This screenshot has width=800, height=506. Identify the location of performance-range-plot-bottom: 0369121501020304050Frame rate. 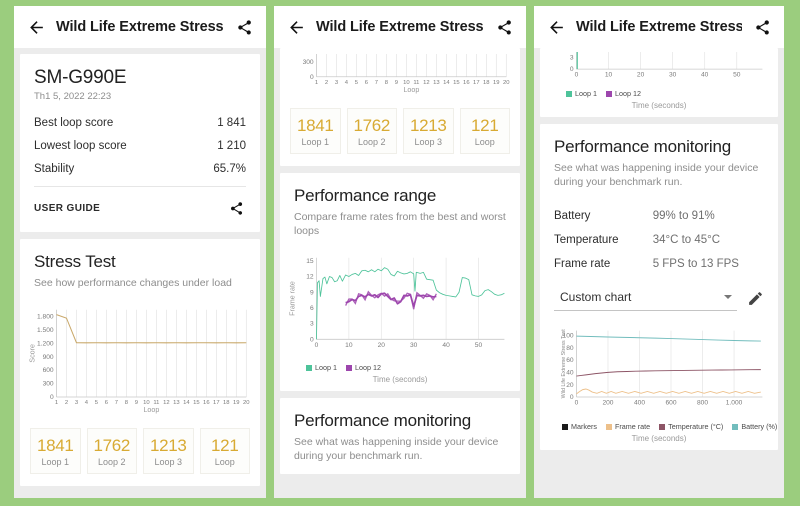
(666, 65).